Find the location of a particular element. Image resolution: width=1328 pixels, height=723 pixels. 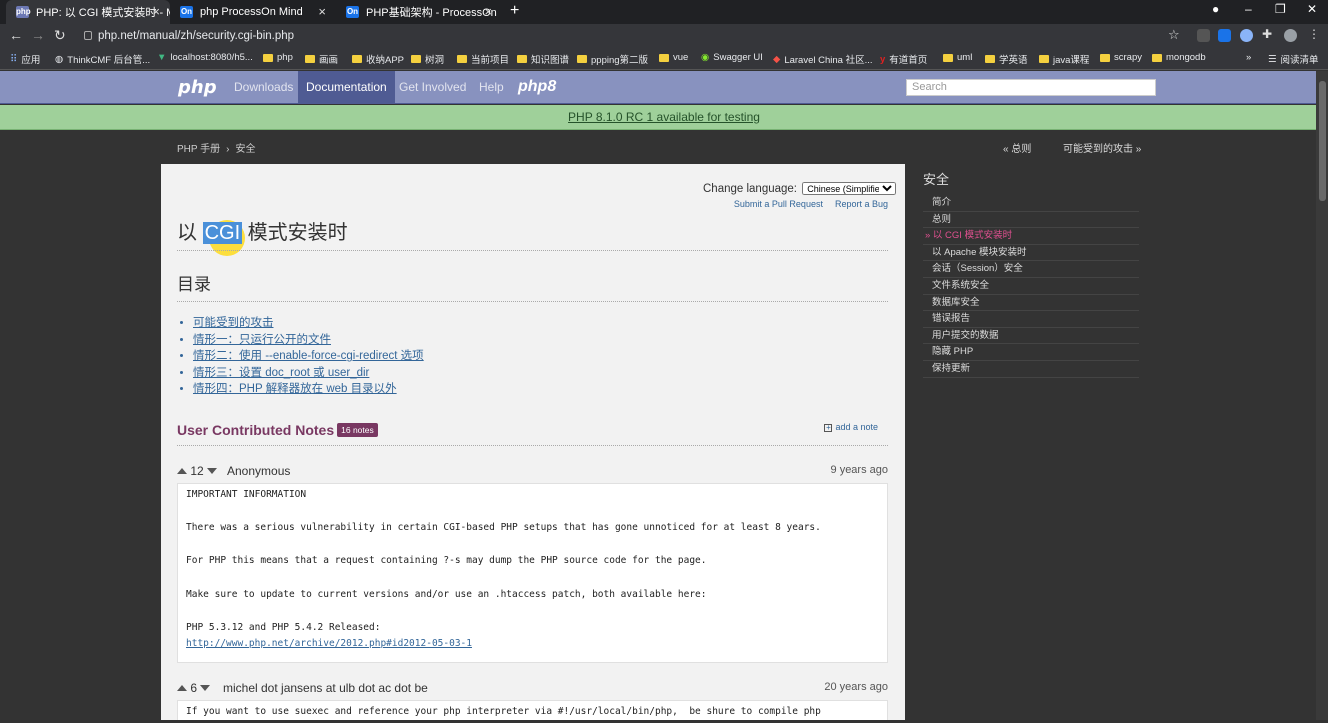

bookmark-item: ◉ Swagger UI is located at coordinates (732, 57).